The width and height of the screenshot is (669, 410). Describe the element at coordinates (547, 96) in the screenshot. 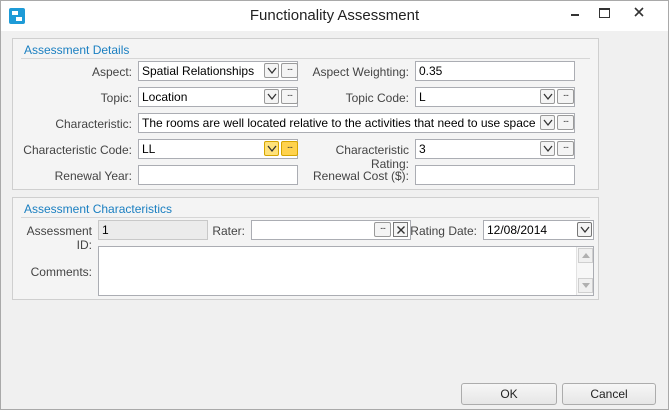

I see `topic-code-dropdown-button` at that location.